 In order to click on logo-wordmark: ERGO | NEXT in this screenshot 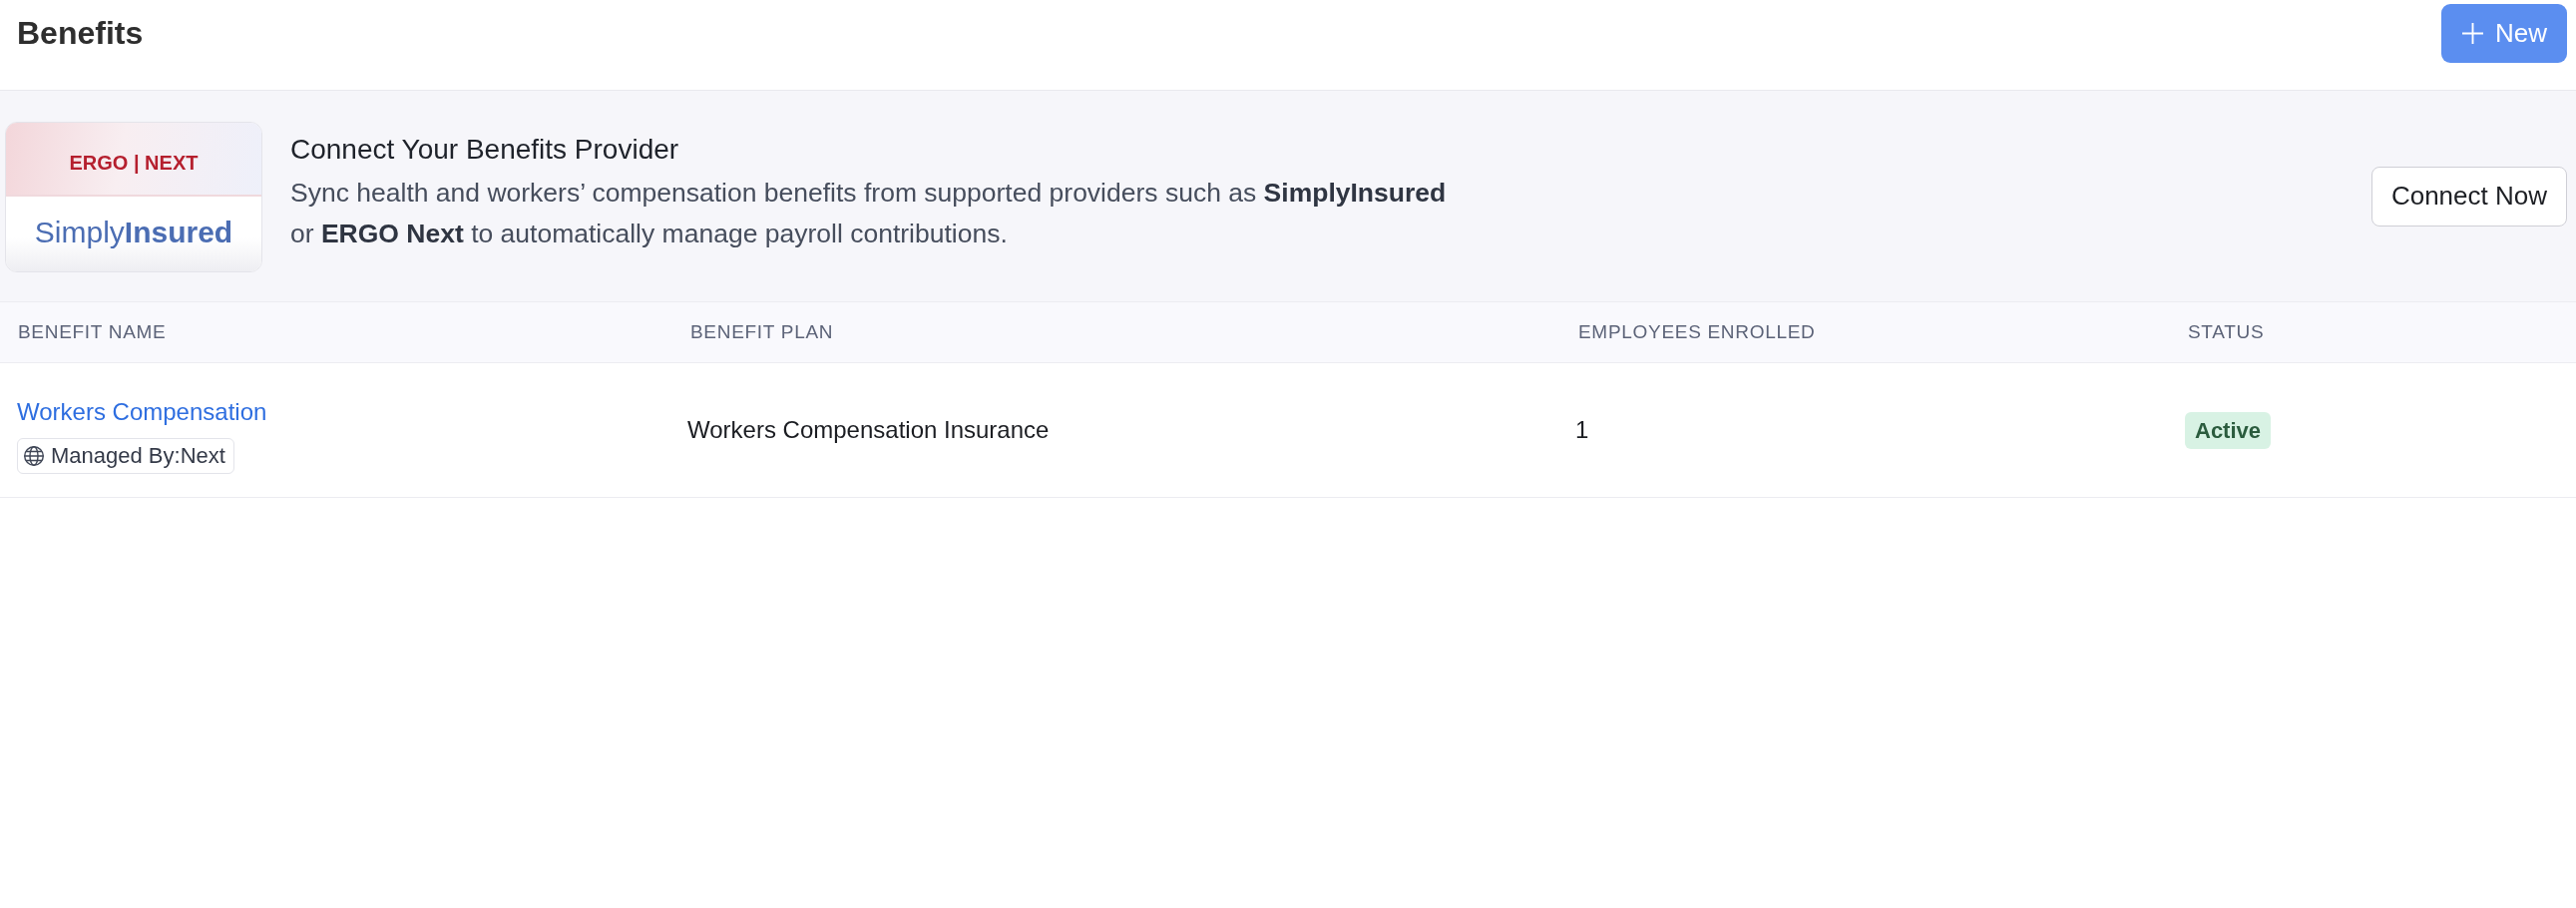, I will do `click(134, 163)`.